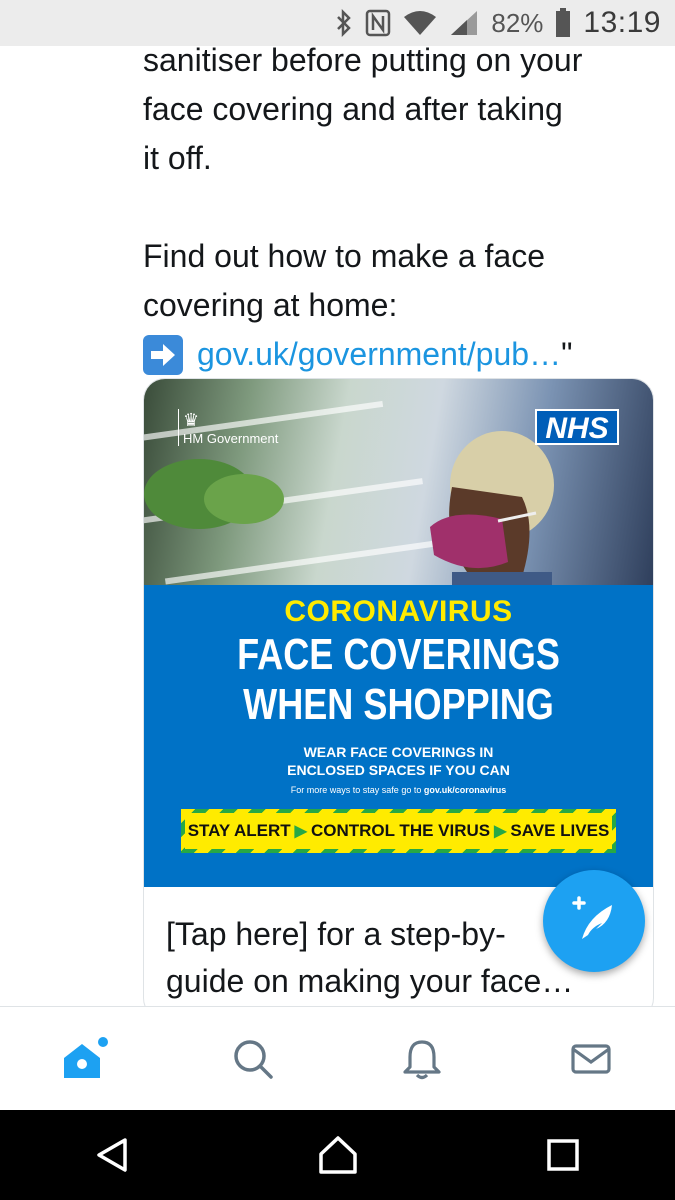  Describe the element at coordinates (228, 427) in the screenshot. I see `hm-government-logo: ♛ HM Government` at that location.